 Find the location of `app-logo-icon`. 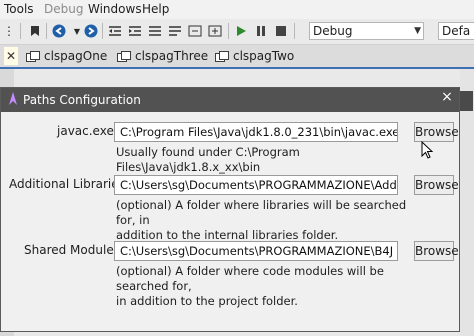

app-logo-icon is located at coordinates (13, 99).